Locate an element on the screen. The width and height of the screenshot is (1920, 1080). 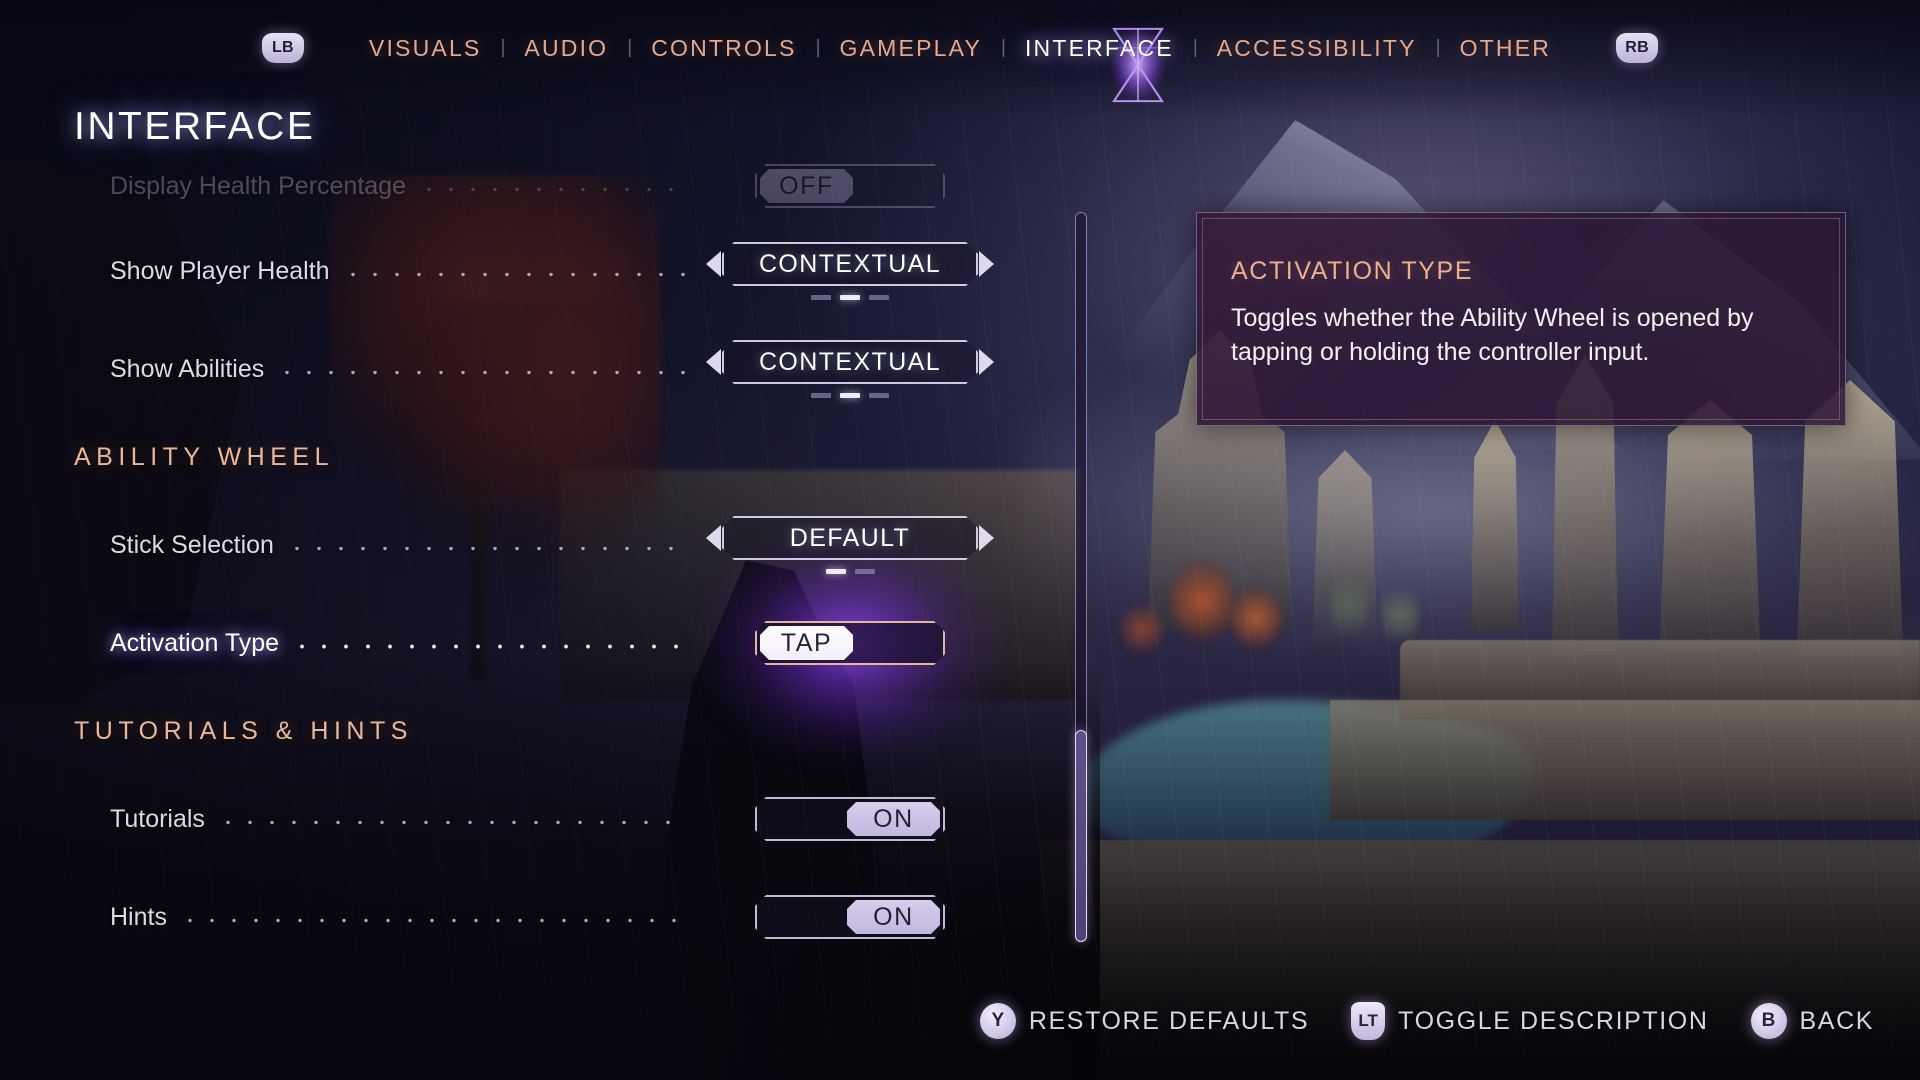
toggle-pill: OFF is located at coordinates (806, 186).